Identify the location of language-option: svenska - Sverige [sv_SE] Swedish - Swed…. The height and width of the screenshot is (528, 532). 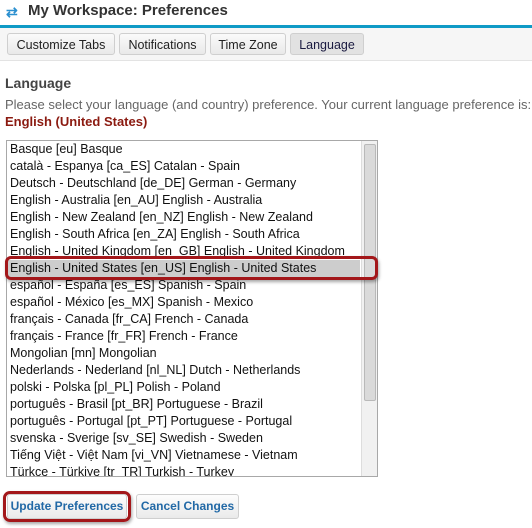
(185, 438).